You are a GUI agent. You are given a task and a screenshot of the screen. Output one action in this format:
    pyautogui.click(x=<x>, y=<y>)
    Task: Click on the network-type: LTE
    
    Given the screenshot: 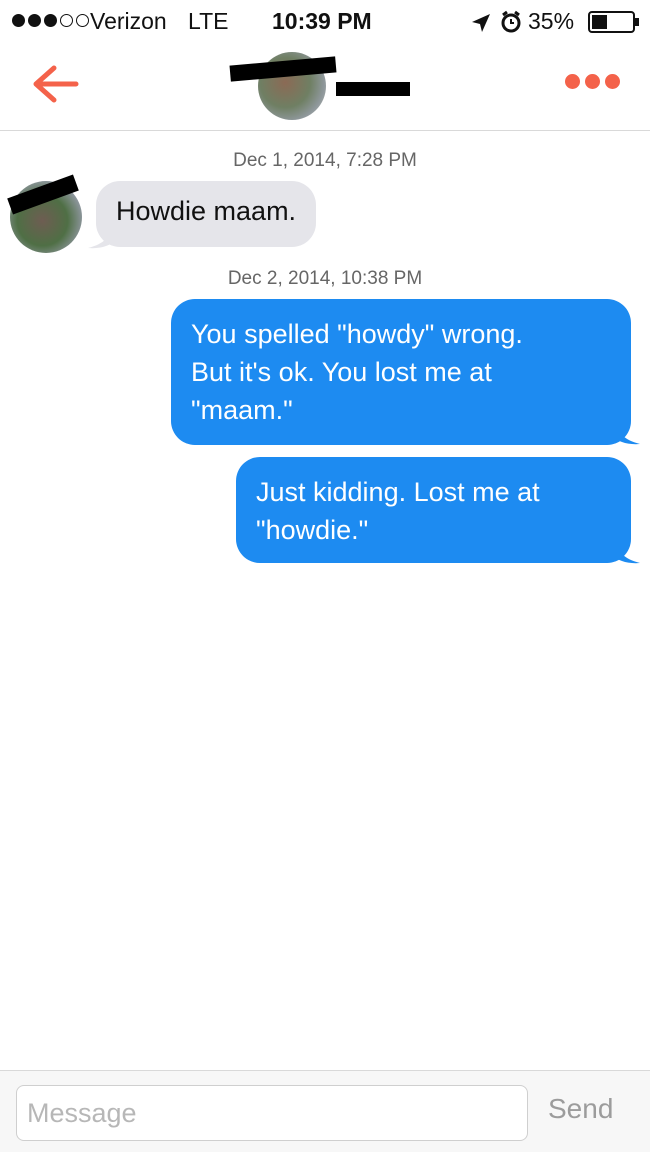 What is the action you would take?
    pyautogui.click(x=208, y=21)
    